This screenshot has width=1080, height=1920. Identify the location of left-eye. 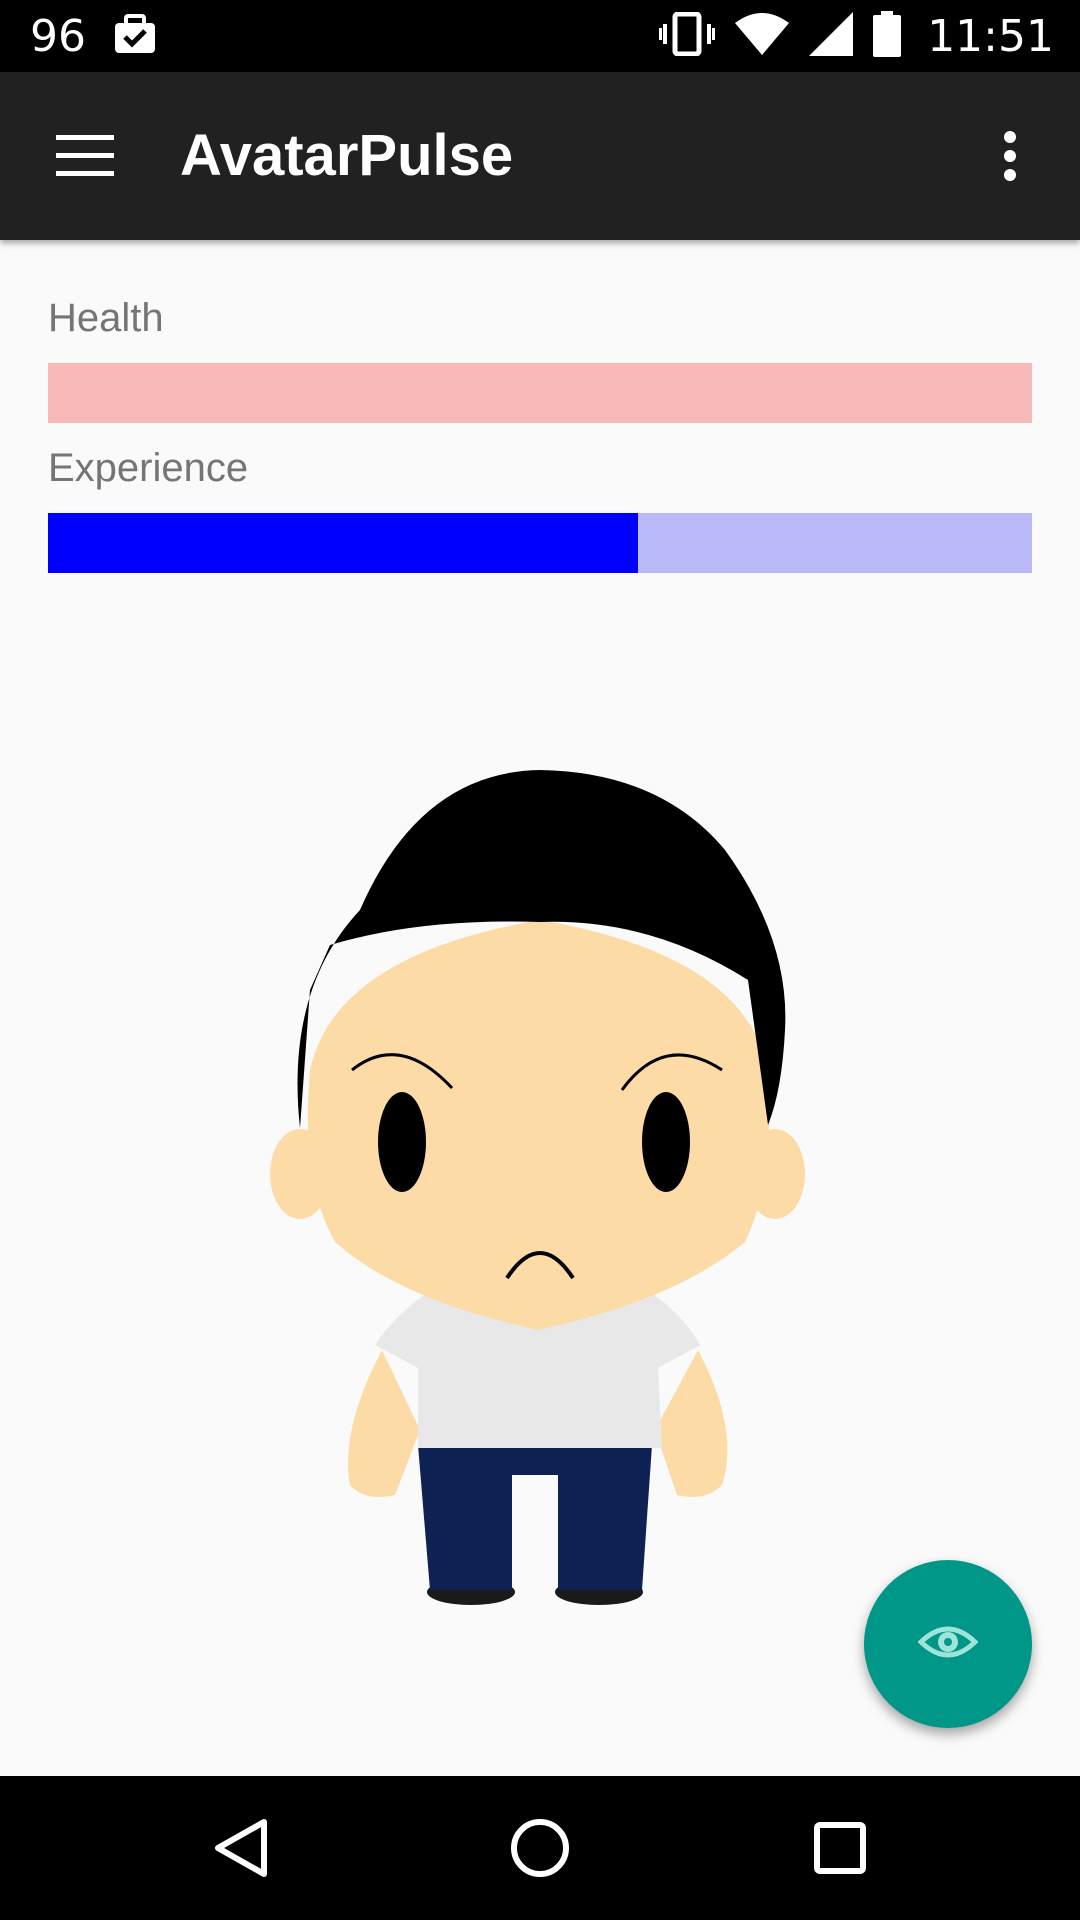
(402, 1142).